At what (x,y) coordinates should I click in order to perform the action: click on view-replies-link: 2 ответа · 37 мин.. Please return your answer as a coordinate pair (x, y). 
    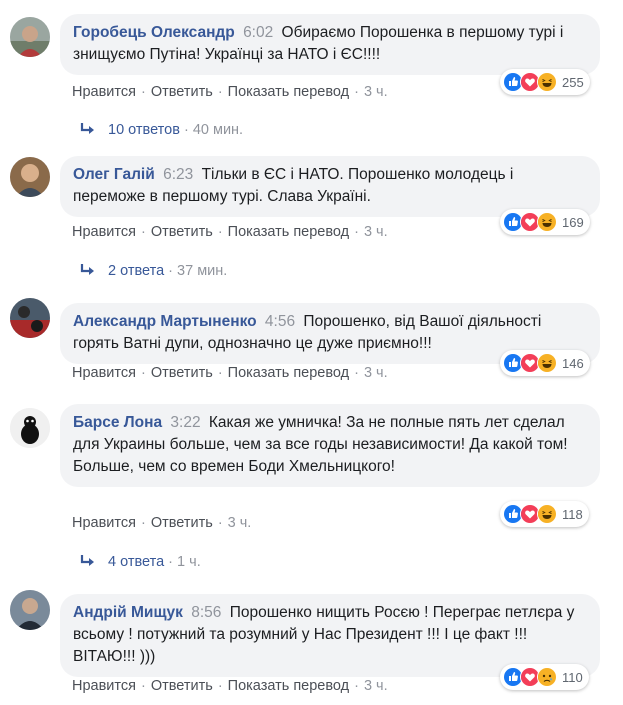
    Looking at the image, I should click on (153, 271).